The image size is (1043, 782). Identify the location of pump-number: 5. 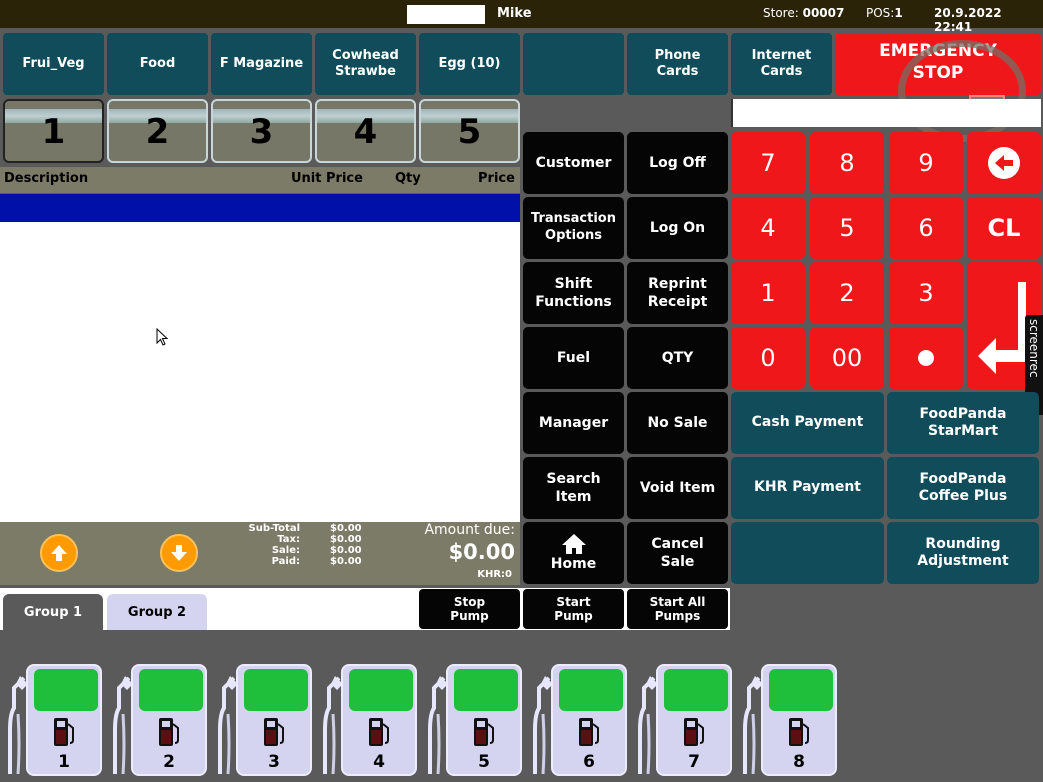
(484, 762).